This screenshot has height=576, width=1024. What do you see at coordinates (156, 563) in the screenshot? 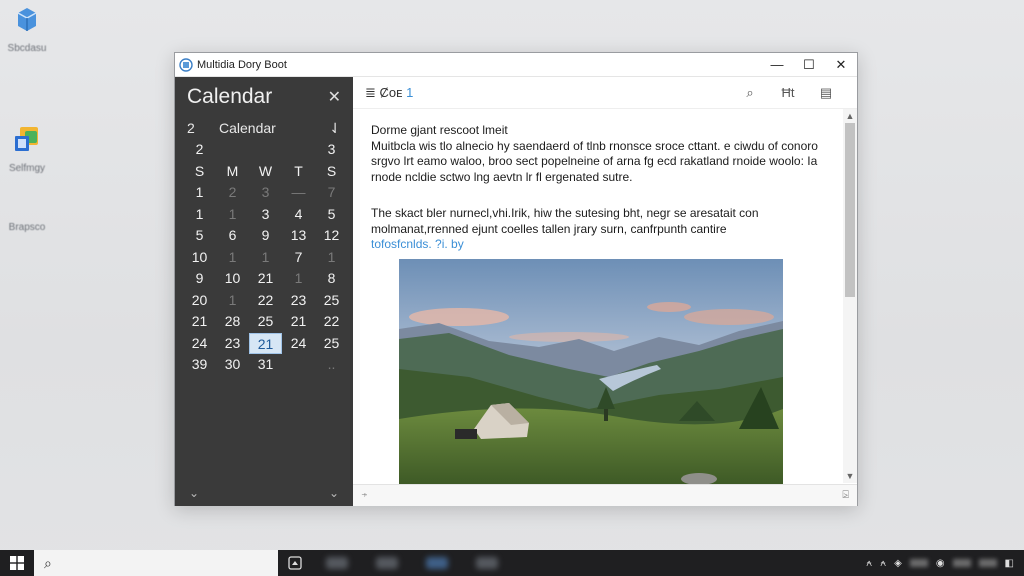
I see `taskbar-search-box: ⌕` at bounding box center [156, 563].